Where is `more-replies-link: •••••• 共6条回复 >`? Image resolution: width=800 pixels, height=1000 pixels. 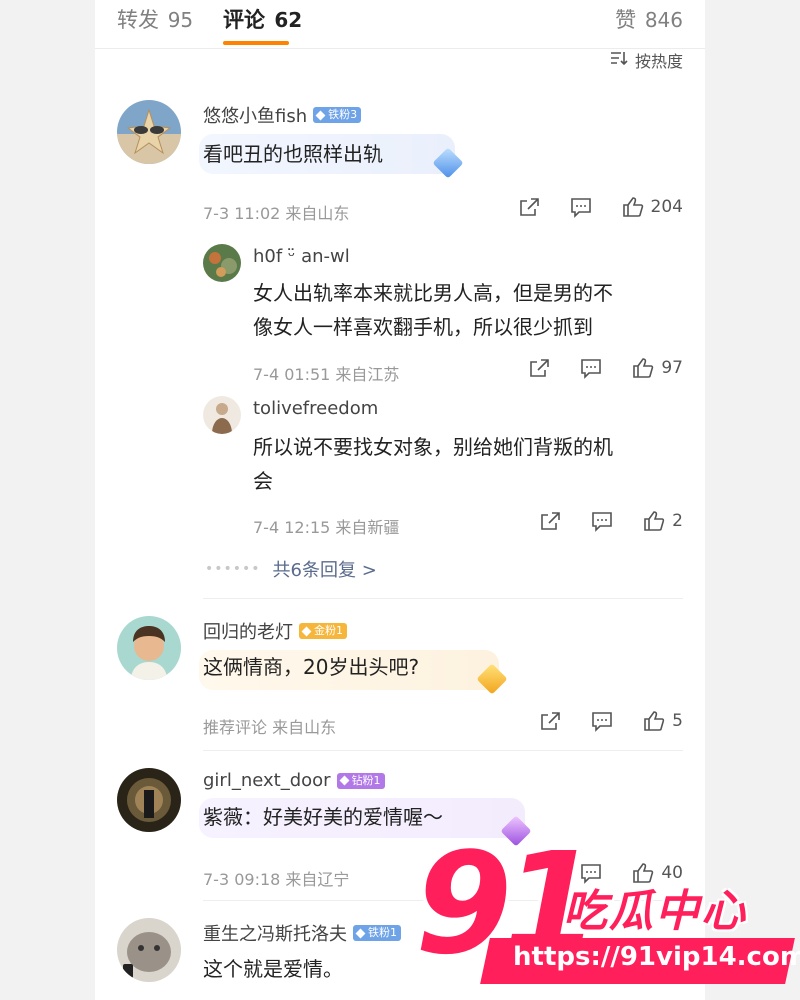 more-replies-link: •••••• 共6条回复 > is located at coordinates (291, 569).